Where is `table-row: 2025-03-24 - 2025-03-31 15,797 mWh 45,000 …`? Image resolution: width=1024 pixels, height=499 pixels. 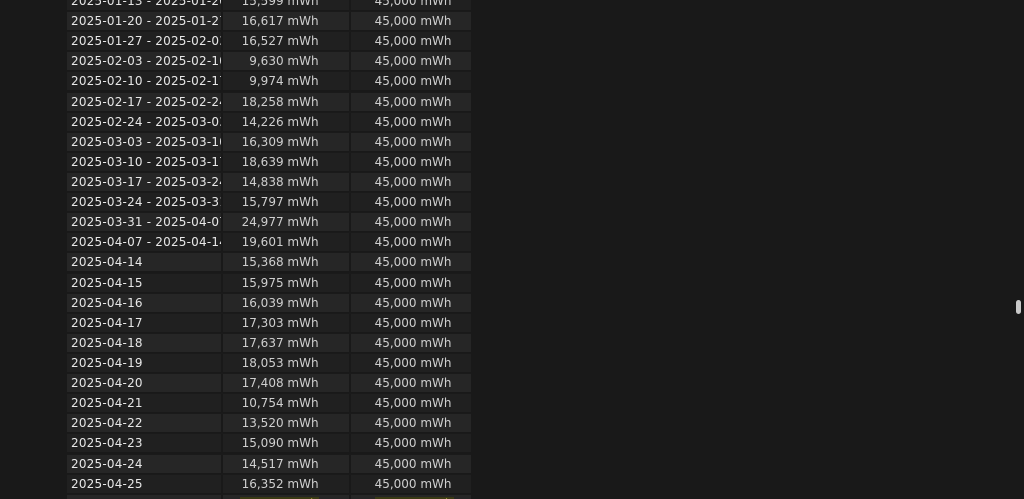 table-row: 2025-03-24 - 2025-03-31 15,797 mWh 45,000 … is located at coordinates (269, 203).